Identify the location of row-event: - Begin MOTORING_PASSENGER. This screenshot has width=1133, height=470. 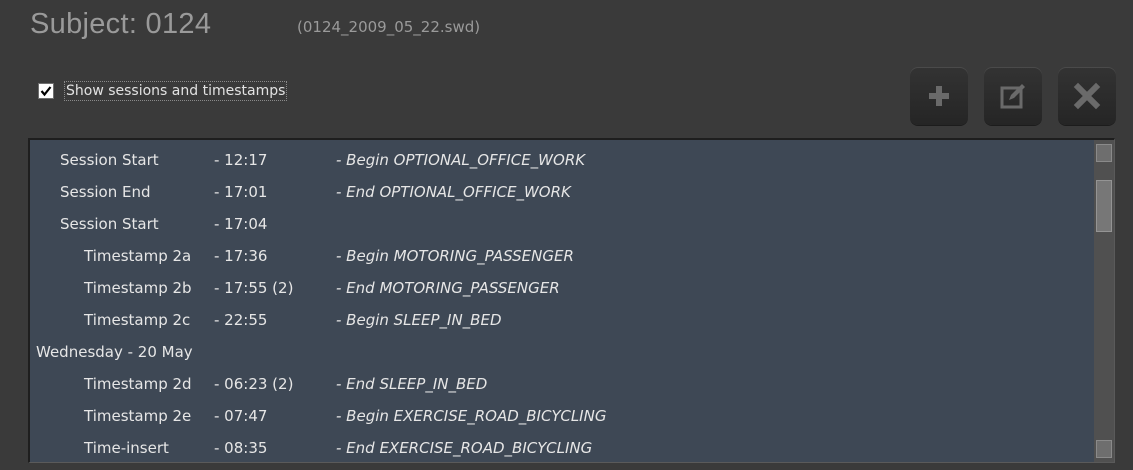
(455, 256).